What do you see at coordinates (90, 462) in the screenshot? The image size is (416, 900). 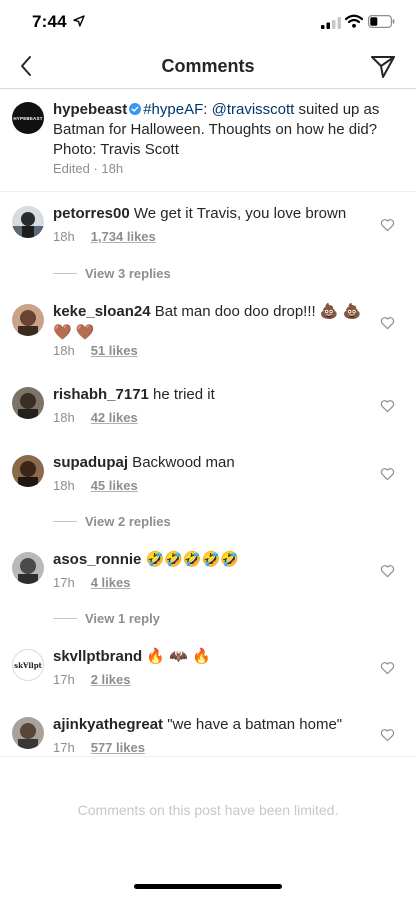 I see `comment-username: supadupaj` at bounding box center [90, 462].